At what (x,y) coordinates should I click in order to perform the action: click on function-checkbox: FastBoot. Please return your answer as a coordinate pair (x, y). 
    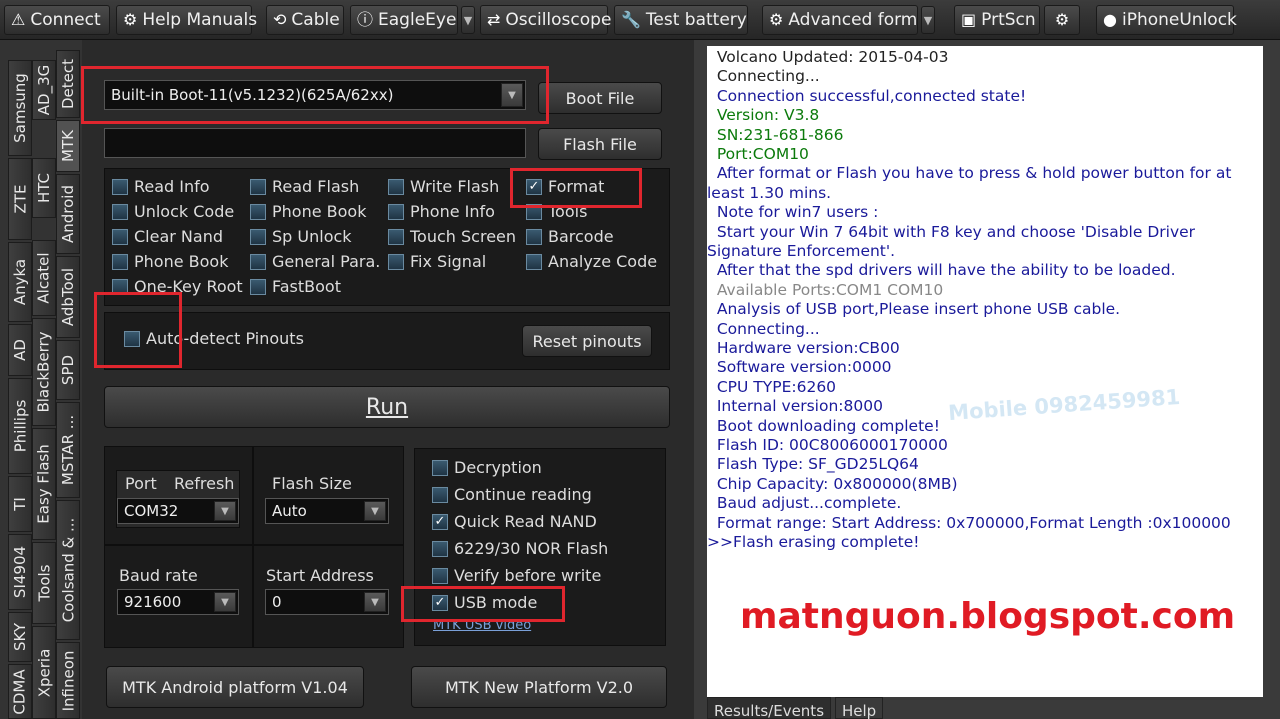
    Looking at the image, I should click on (295, 286).